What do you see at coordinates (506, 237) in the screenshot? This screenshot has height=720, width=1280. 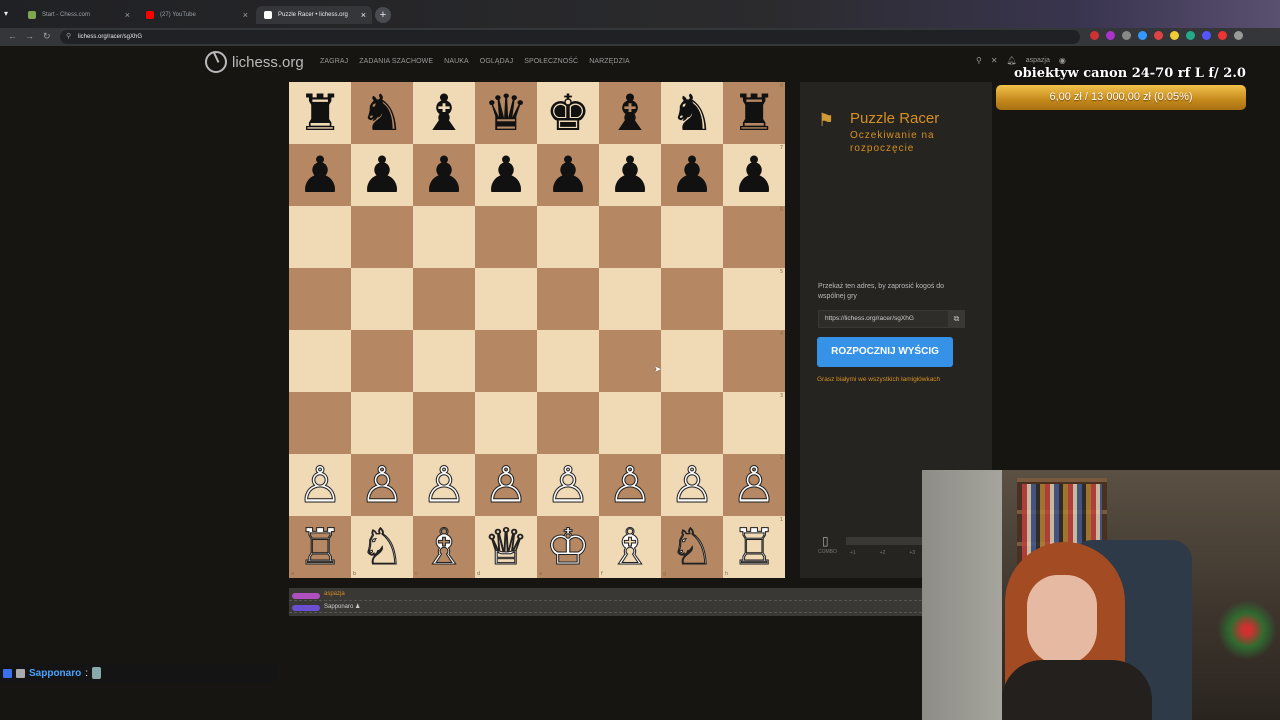 I see `square-d6` at bounding box center [506, 237].